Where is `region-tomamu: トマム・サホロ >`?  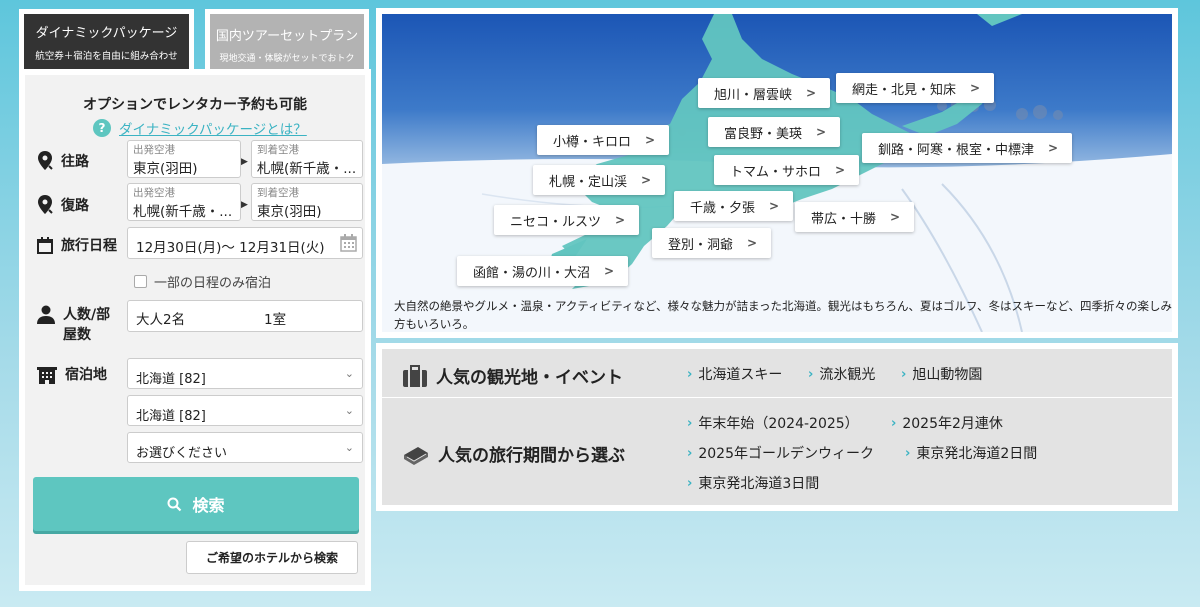 region-tomamu: トマム・サホロ > is located at coordinates (787, 170).